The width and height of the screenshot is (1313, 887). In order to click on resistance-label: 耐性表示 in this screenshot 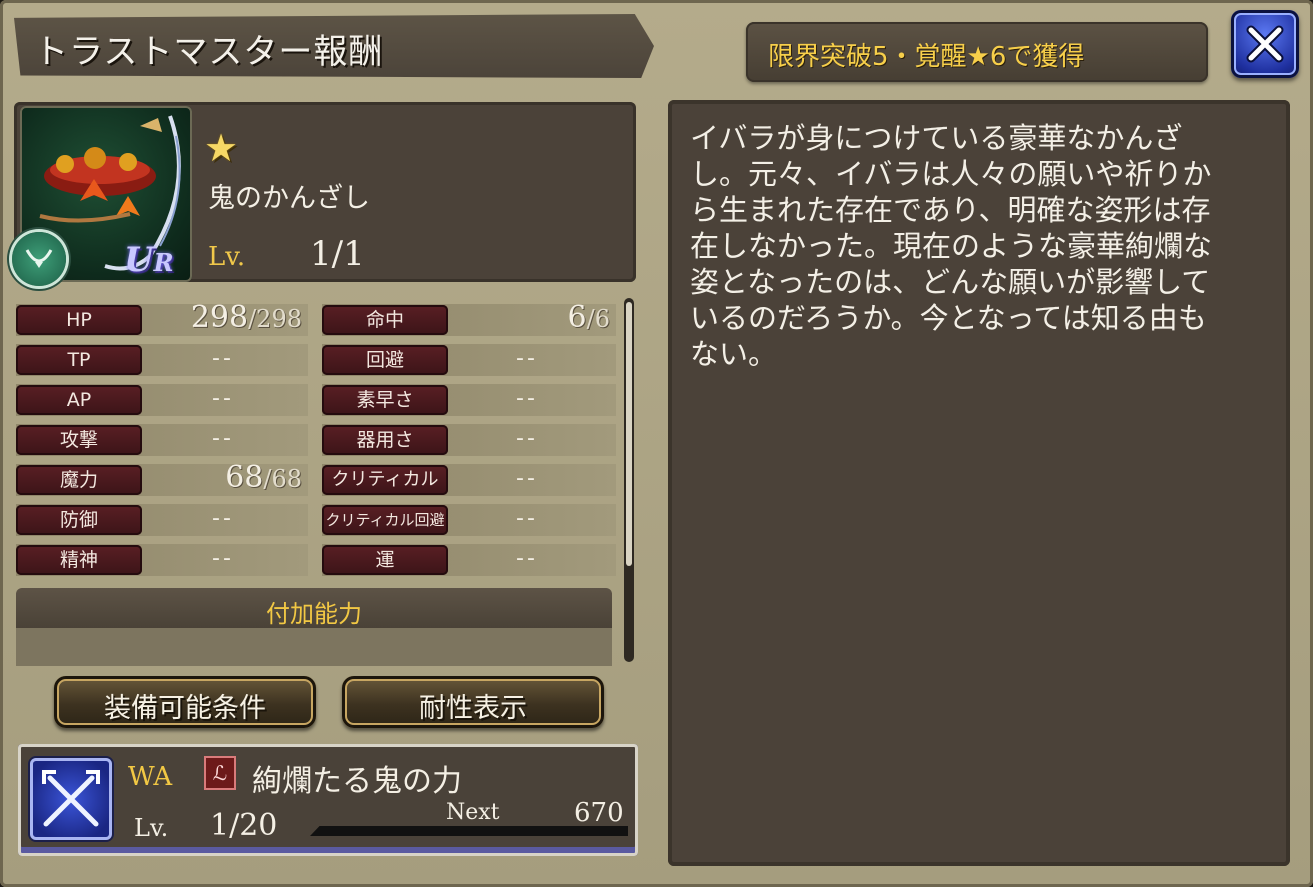, I will do `click(473, 708)`.